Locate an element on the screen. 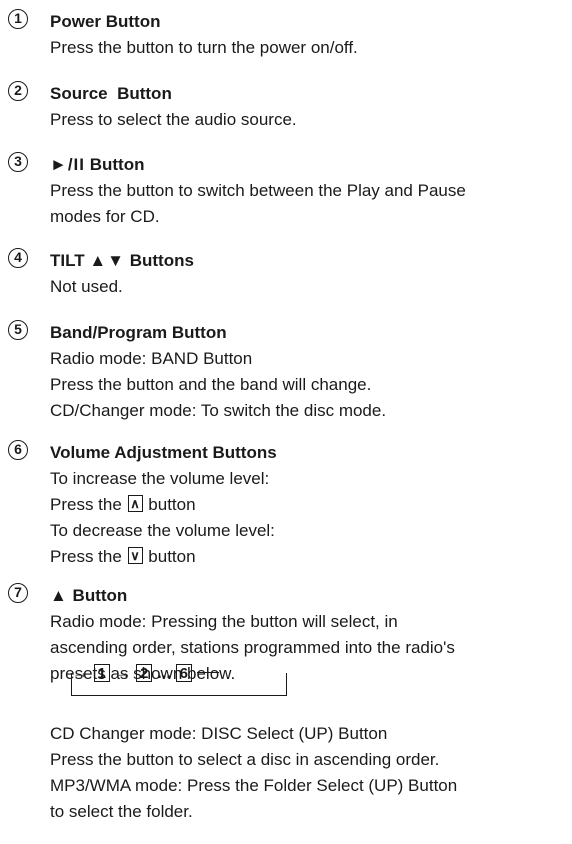  item-text: Radio mode: BAND Button is located at coordinates (151, 358).